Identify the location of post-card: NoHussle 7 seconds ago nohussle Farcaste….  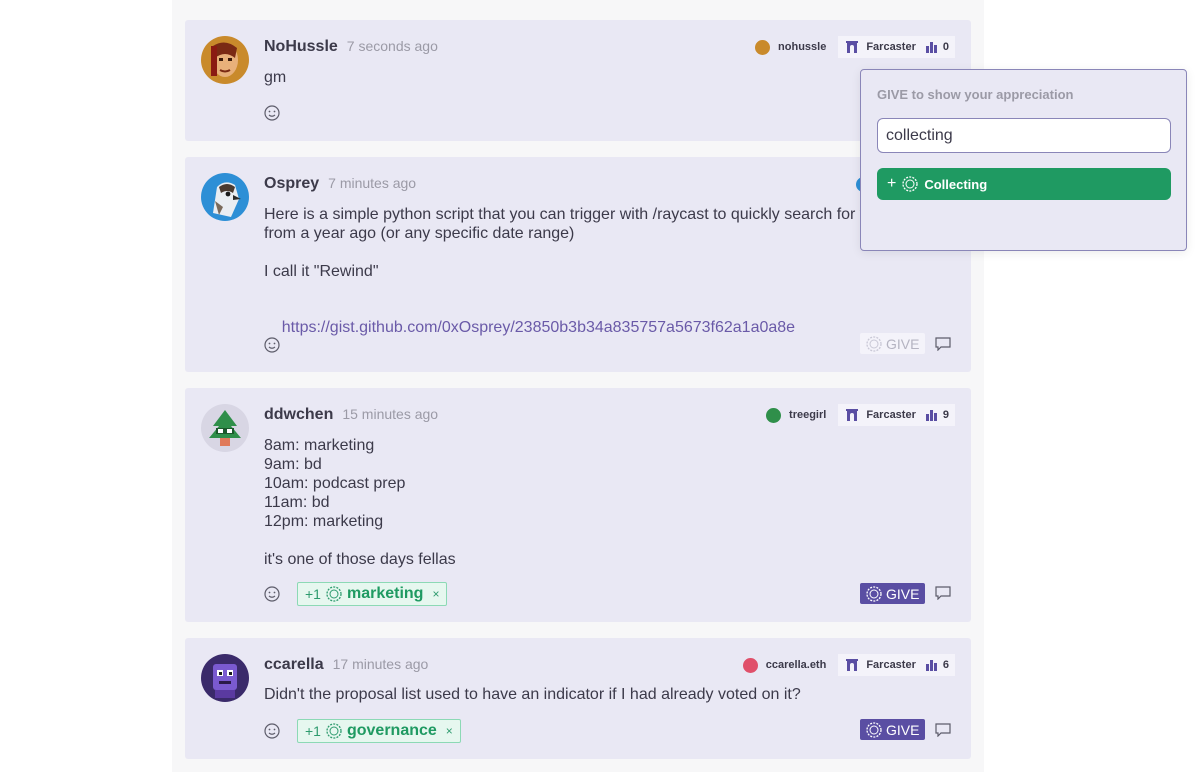
(578, 80).